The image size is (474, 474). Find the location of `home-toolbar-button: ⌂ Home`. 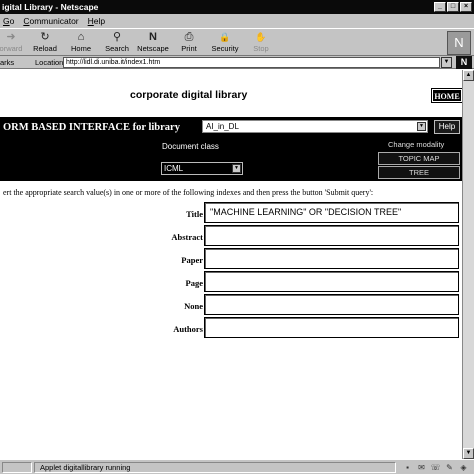

home-toolbar-button: ⌂ Home is located at coordinates (81, 43).